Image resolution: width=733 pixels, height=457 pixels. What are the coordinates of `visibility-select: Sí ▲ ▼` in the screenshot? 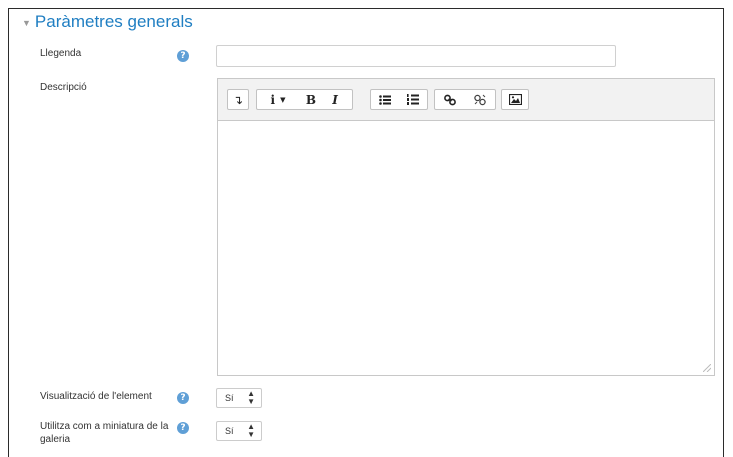 It's located at (239, 398).